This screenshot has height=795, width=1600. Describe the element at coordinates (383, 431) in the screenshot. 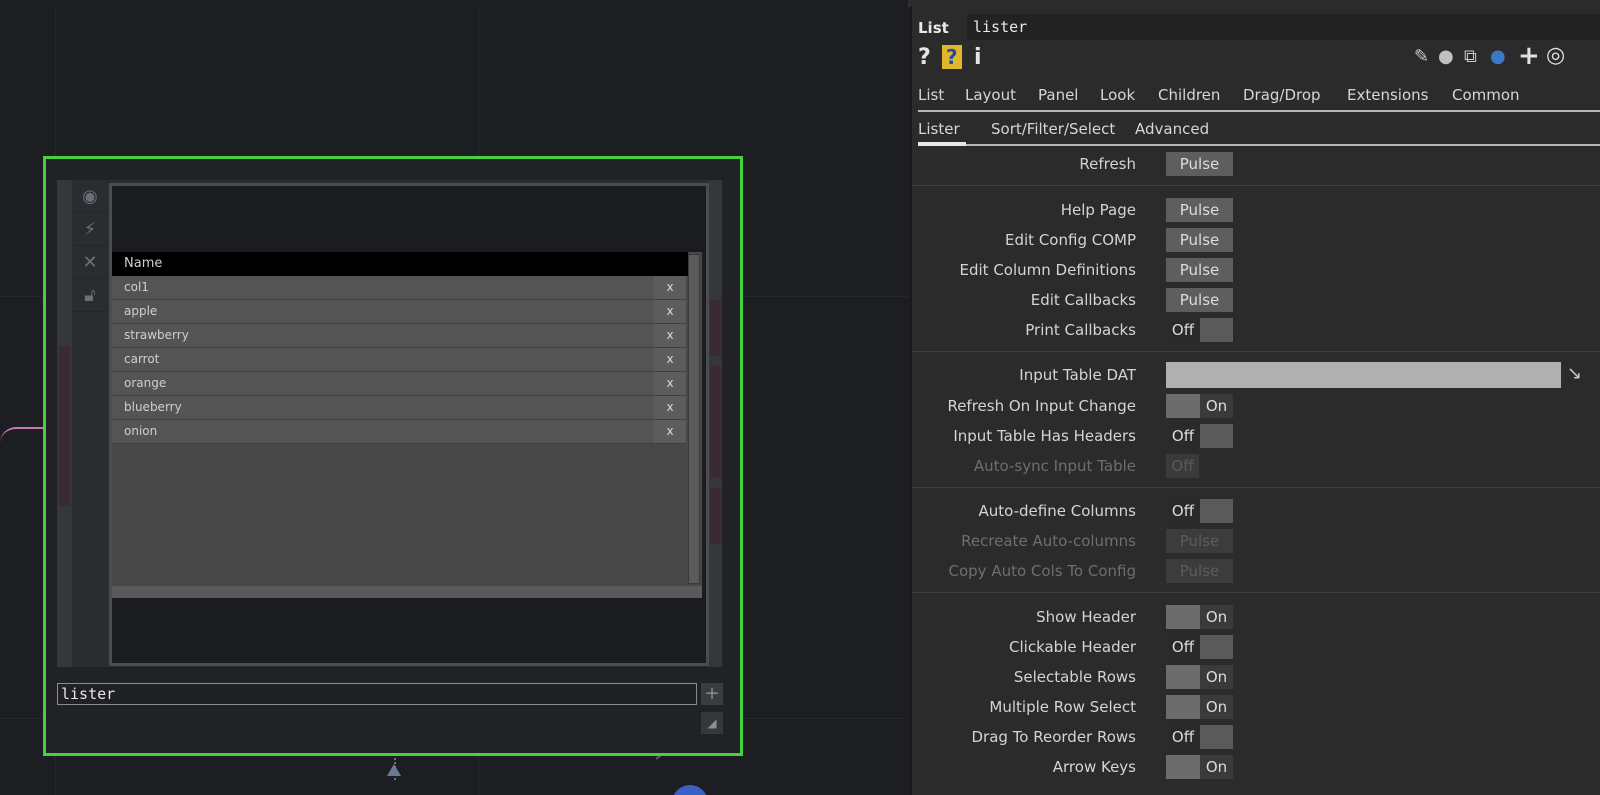

I see `row-label: onion` at that location.